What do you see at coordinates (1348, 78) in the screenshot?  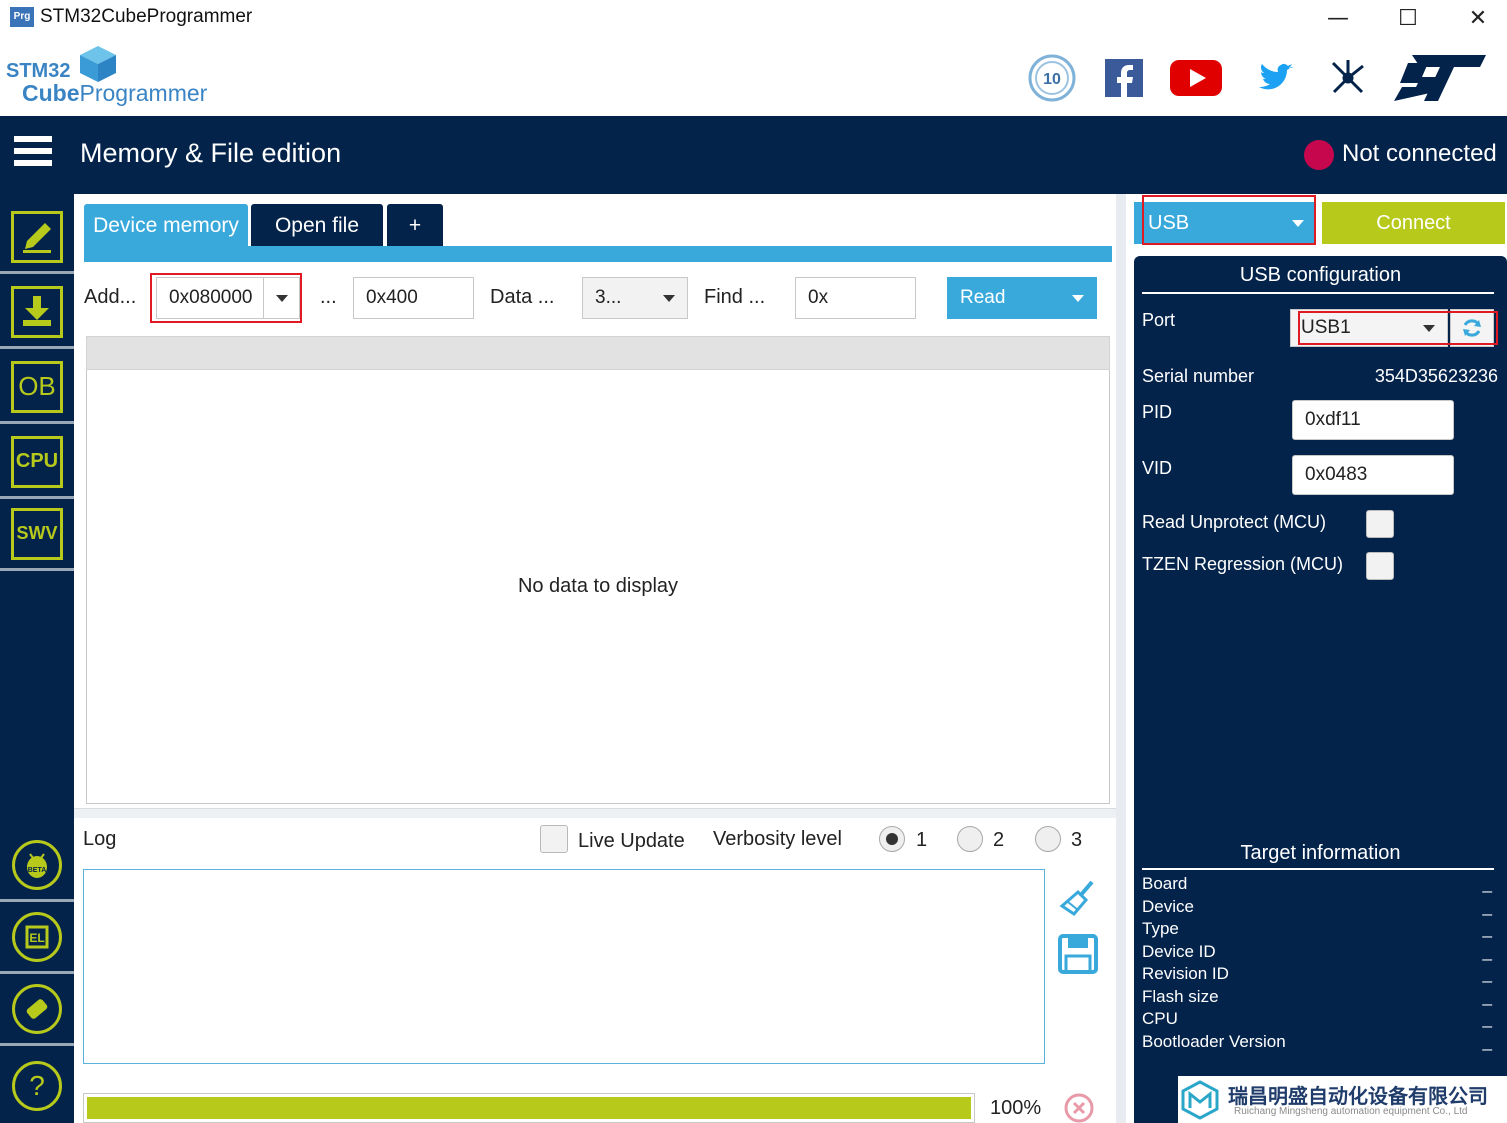 I see `st-community-icon` at bounding box center [1348, 78].